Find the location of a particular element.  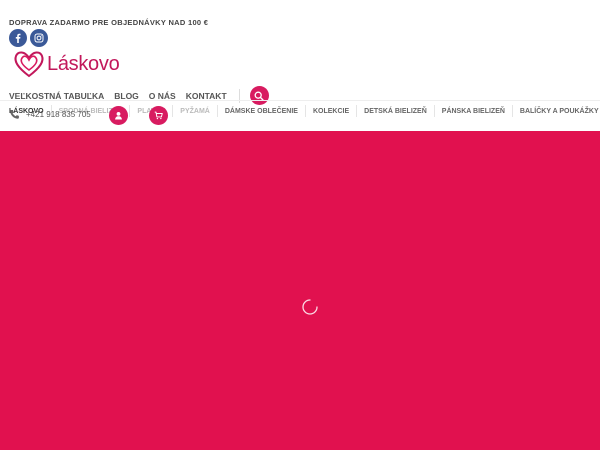

cat-gift-packs: BALÍČKY A POUKÁŽKY is located at coordinates (559, 111).